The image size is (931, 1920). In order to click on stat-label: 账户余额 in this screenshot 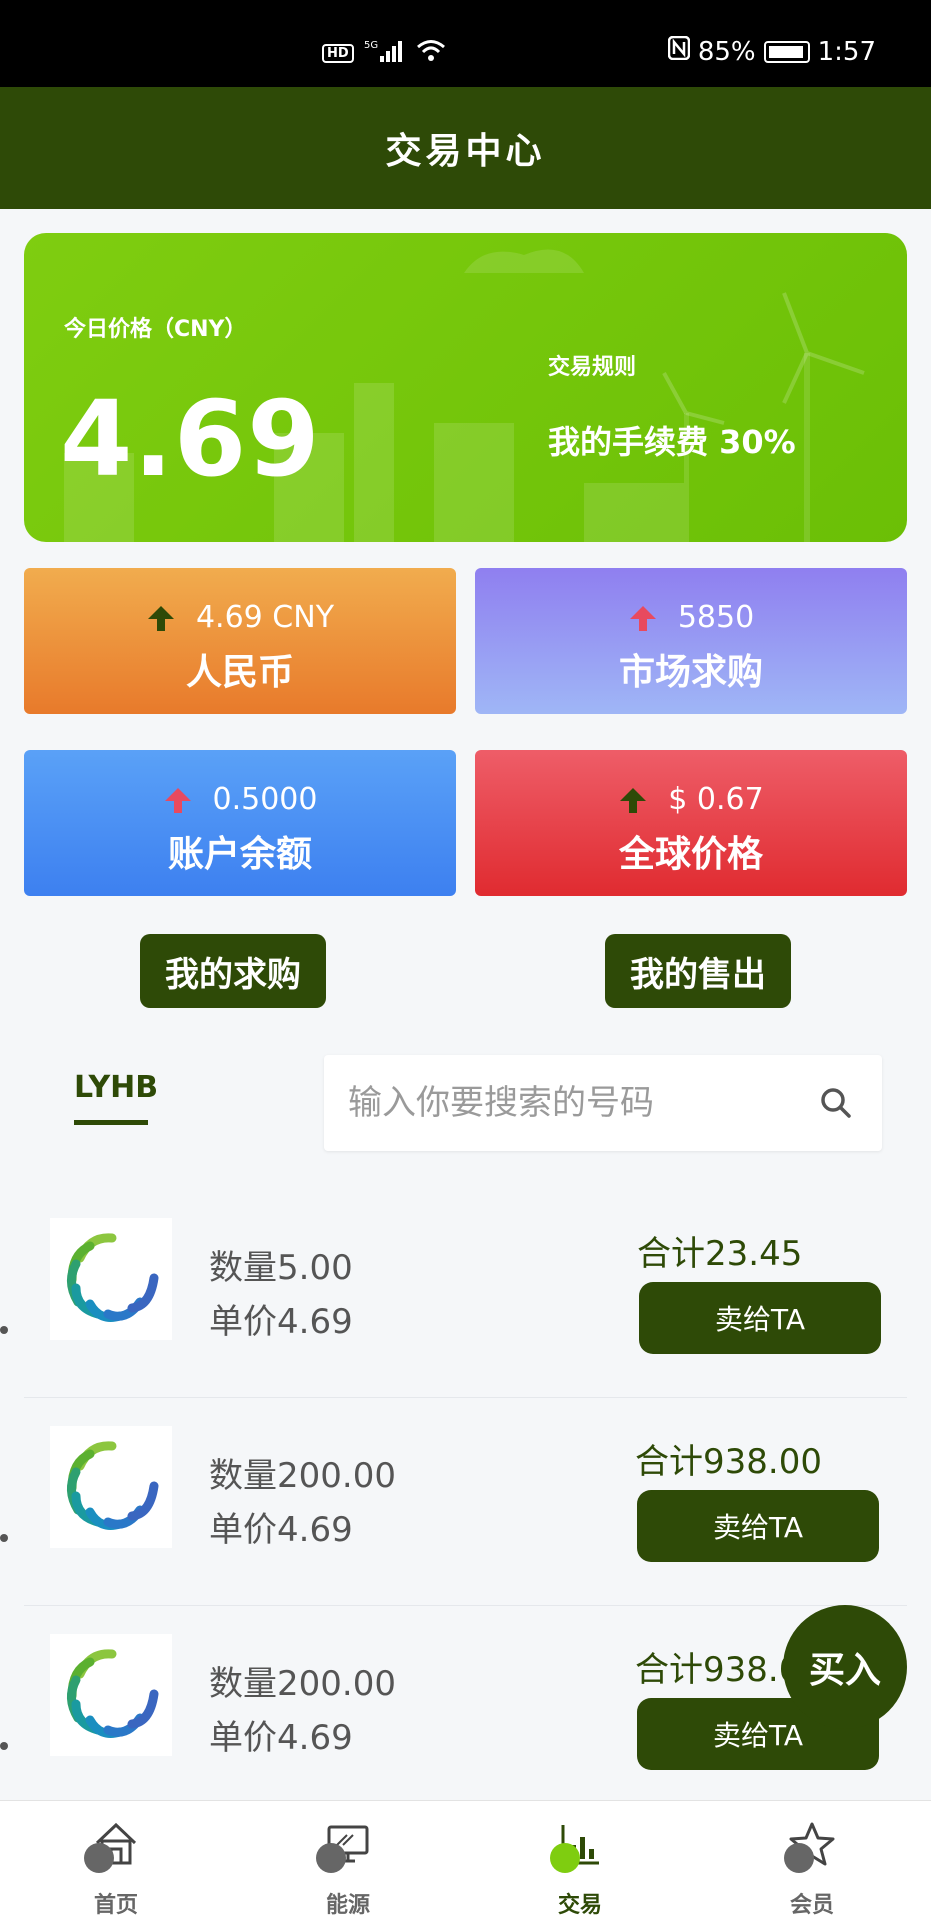, I will do `click(239, 854)`.